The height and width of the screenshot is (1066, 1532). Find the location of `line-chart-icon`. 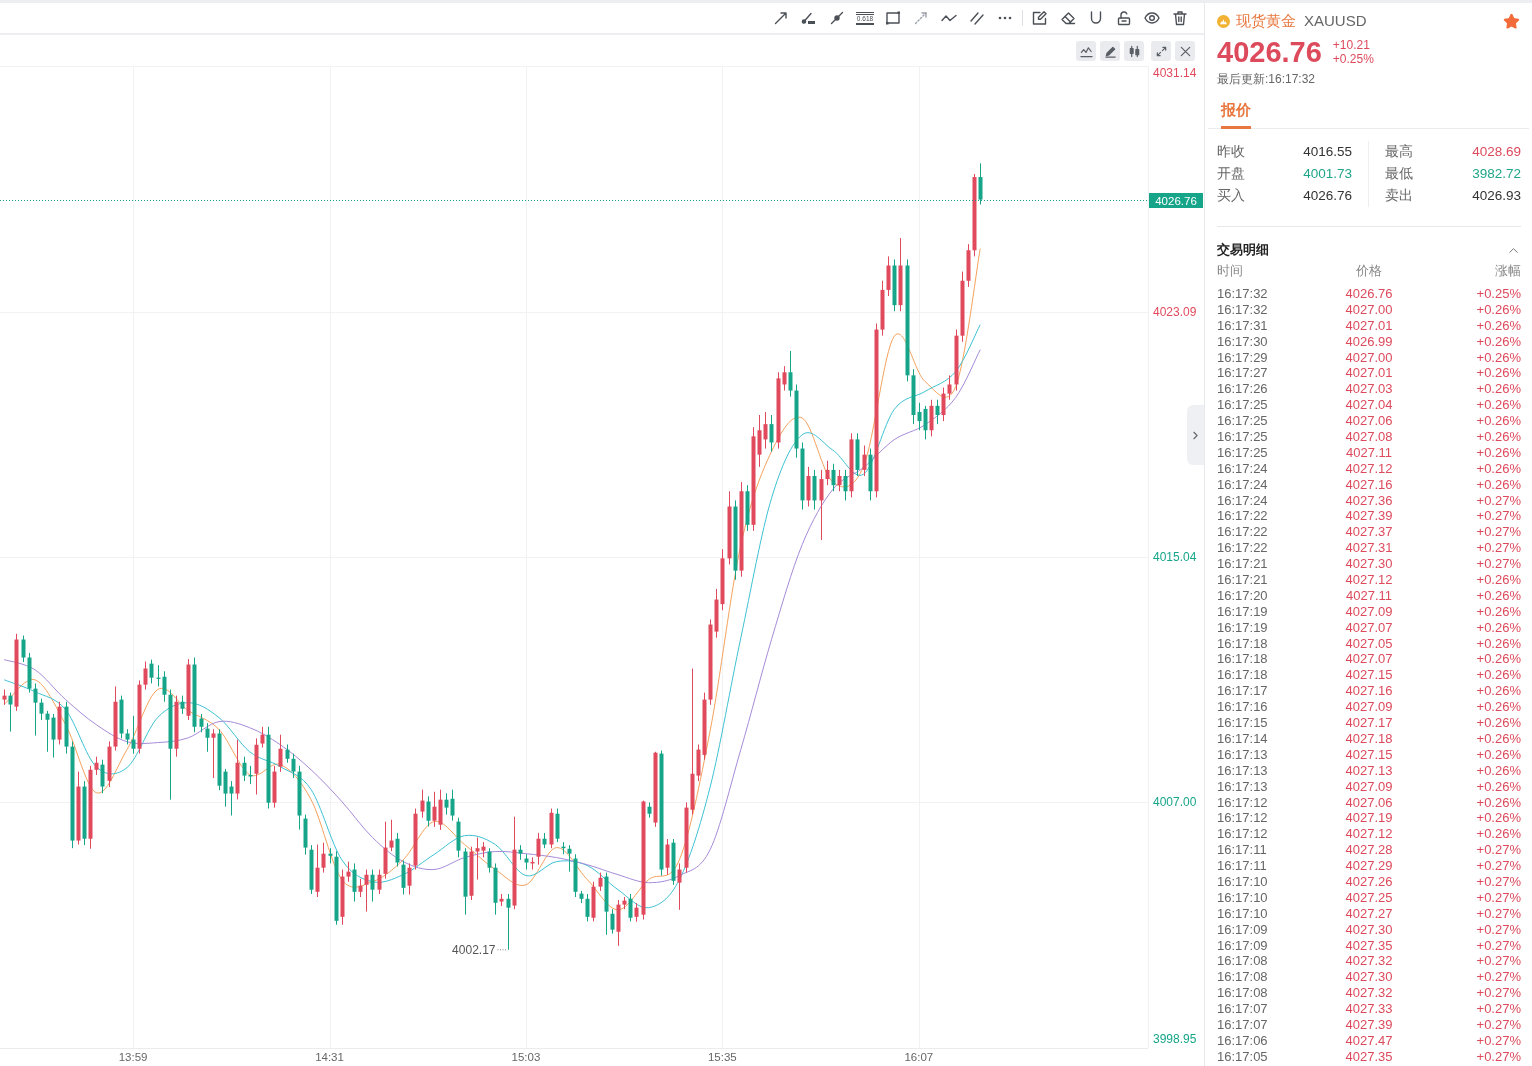

line-chart-icon is located at coordinates (1086, 51).